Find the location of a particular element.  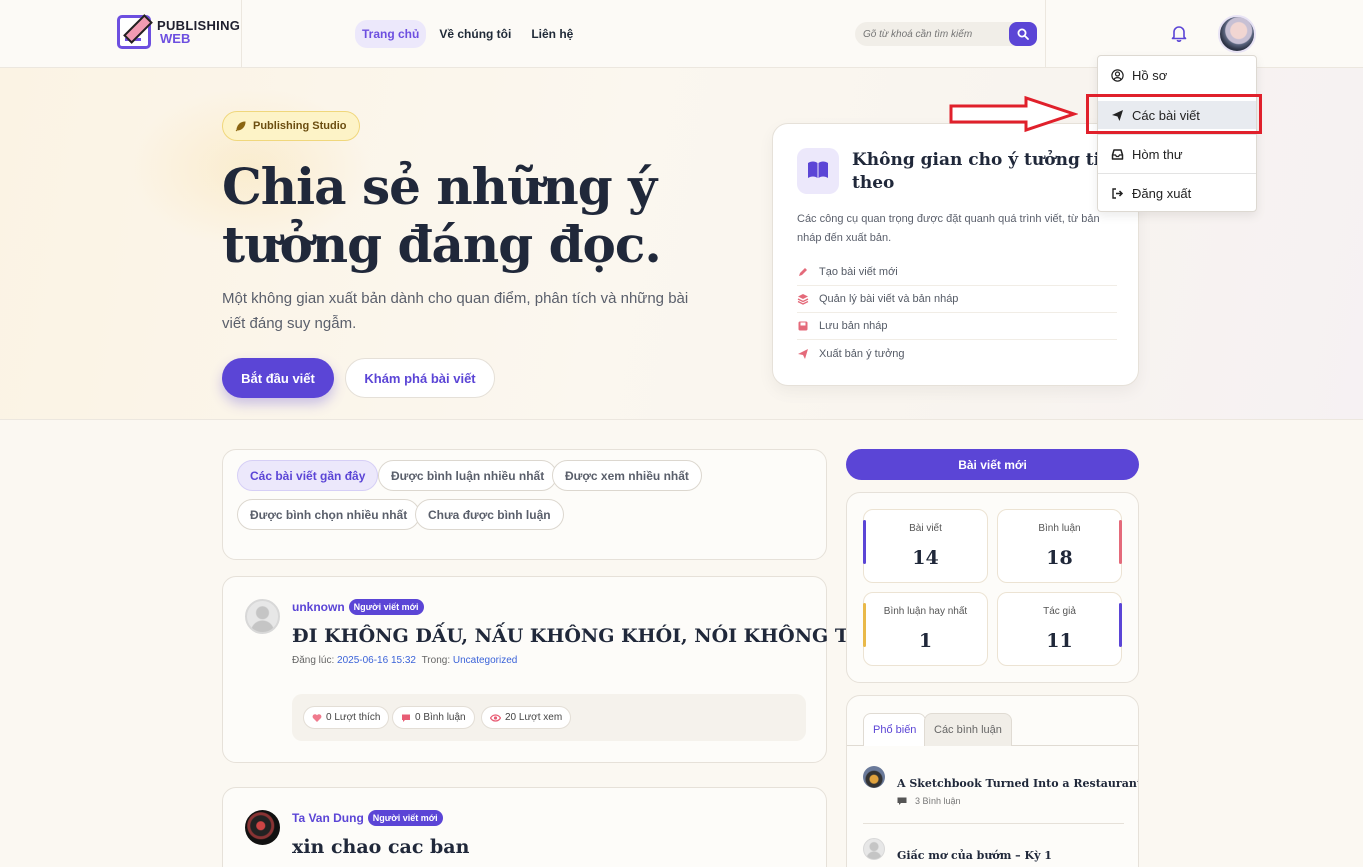

stat-authors: Tác giả 11 is located at coordinates (1059, 629).